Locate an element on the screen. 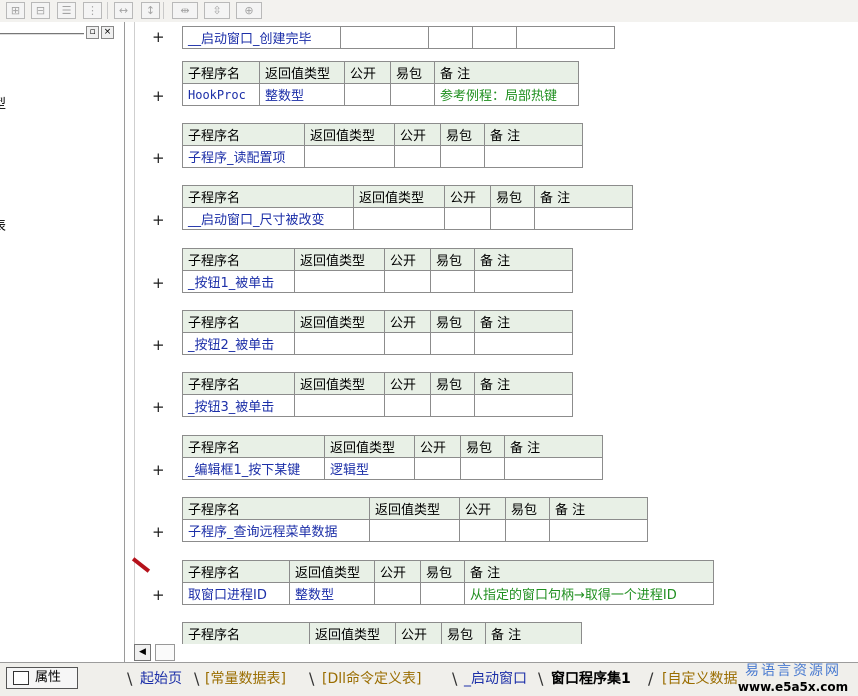 This screenshot has width=858, height=696. routine-name-cell: _编辑框1_按下某键 is located at coordinates (253, 468).